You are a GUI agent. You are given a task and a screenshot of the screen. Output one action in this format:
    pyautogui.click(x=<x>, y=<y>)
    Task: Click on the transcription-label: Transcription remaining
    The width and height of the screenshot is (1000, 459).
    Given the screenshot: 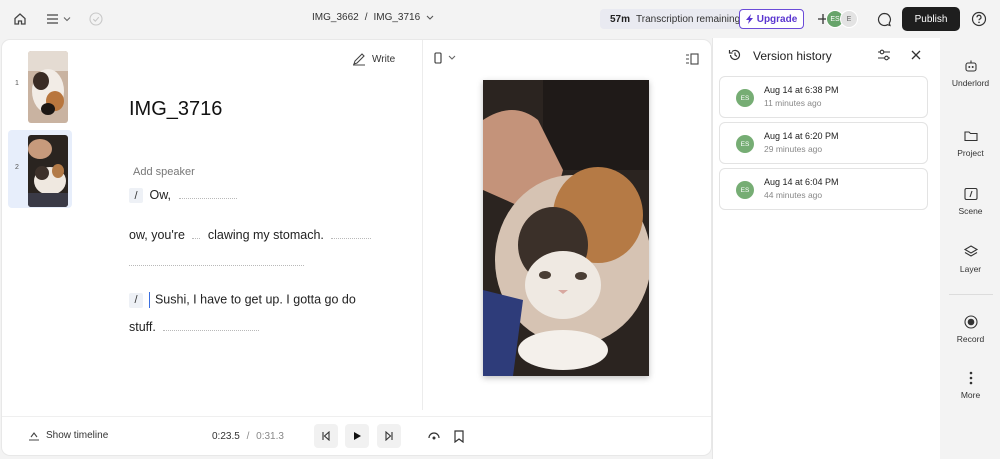 What is the action you would take?
    pyautogui.click(x=688, y=19)
    